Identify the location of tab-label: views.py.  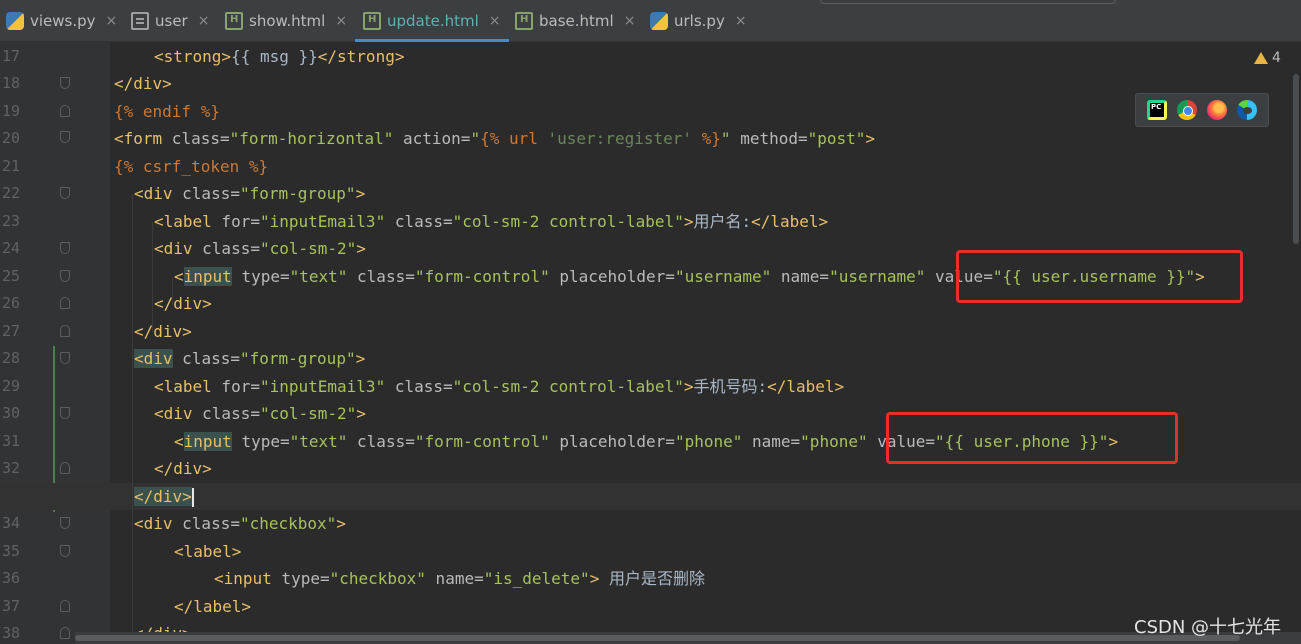
(63, 21).